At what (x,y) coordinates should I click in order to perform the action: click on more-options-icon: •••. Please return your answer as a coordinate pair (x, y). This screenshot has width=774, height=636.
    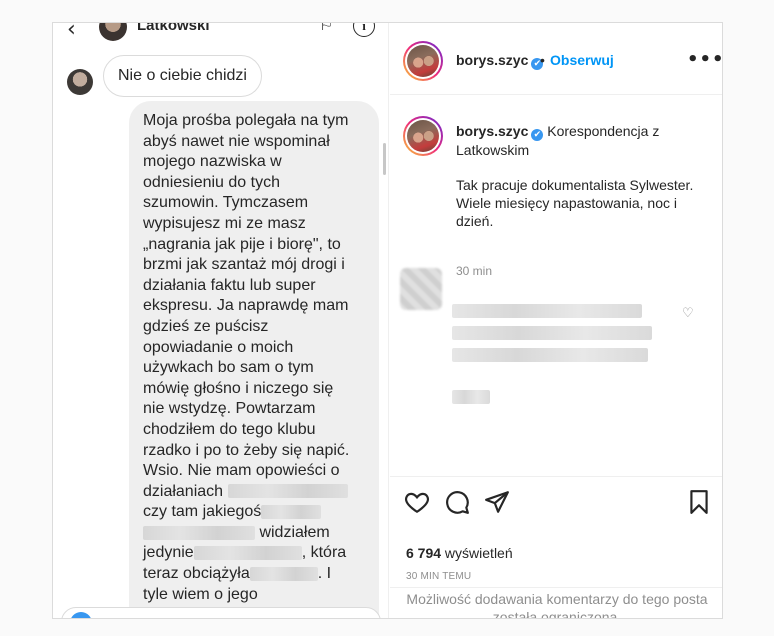
    Looking at the image, I should click on (704, 59).